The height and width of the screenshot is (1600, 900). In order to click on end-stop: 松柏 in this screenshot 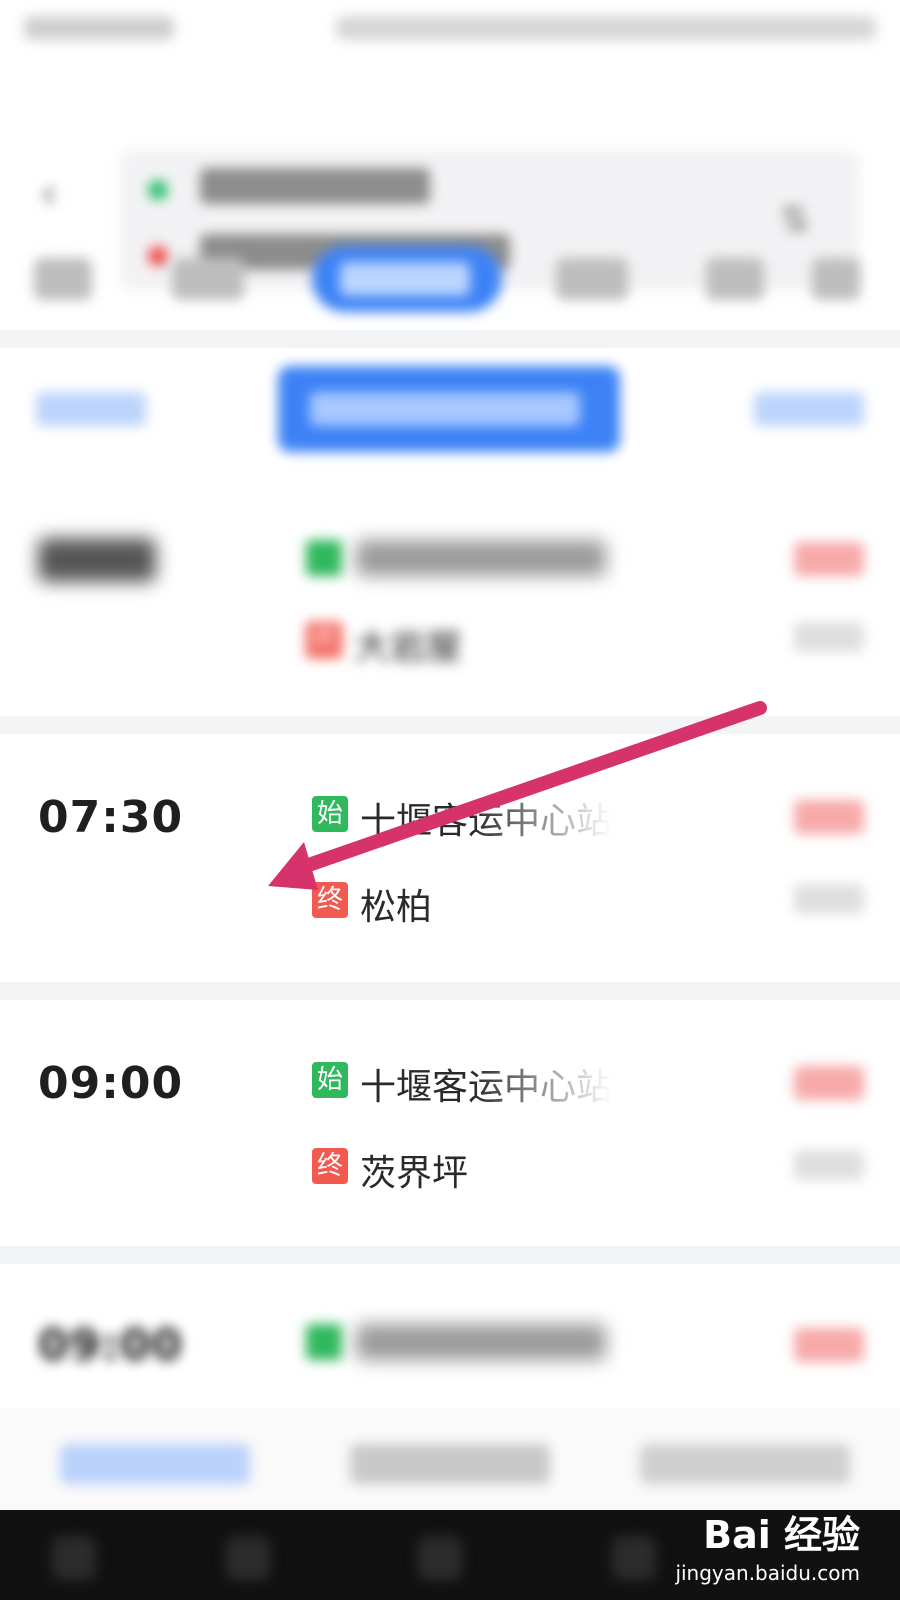, I will do `click(396, 907)`.